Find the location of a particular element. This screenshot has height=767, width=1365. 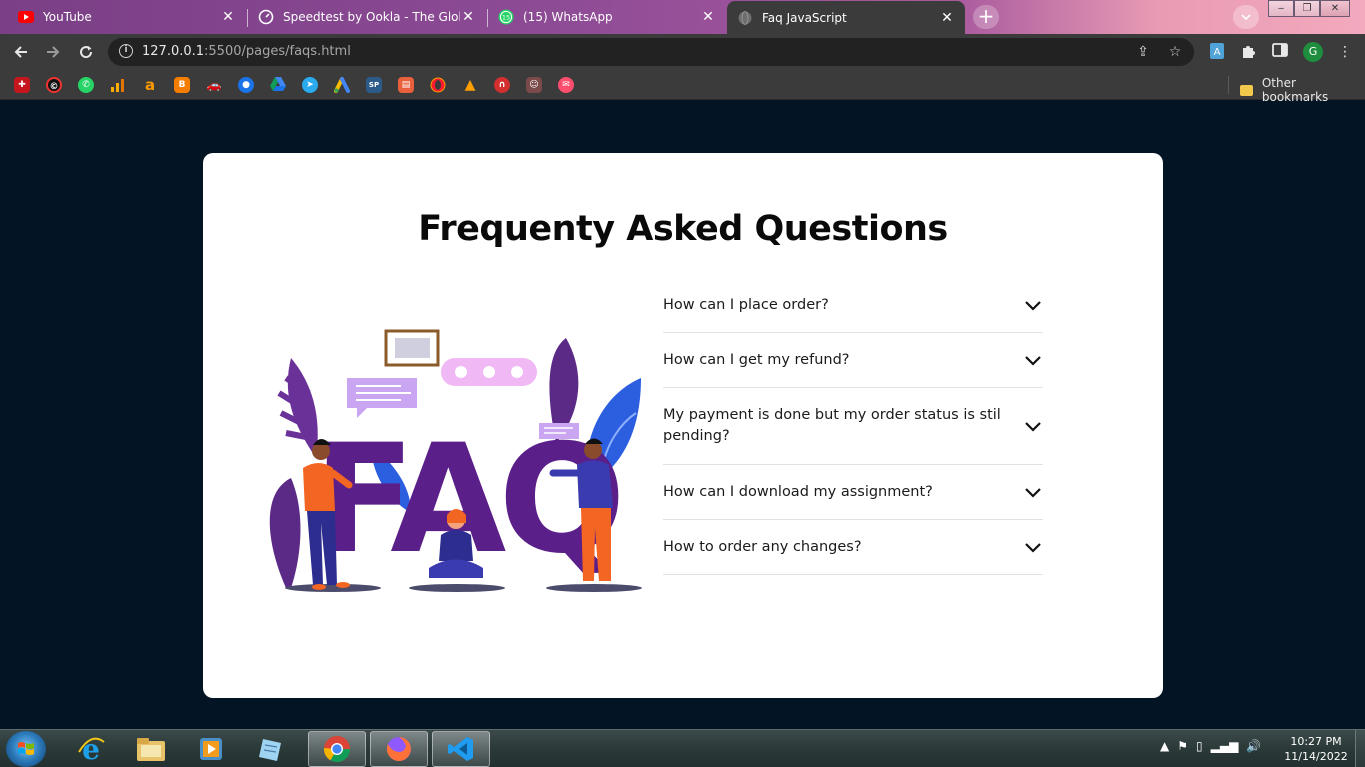

whatsapp-badge: 15 is located at coordinates (506, 18).